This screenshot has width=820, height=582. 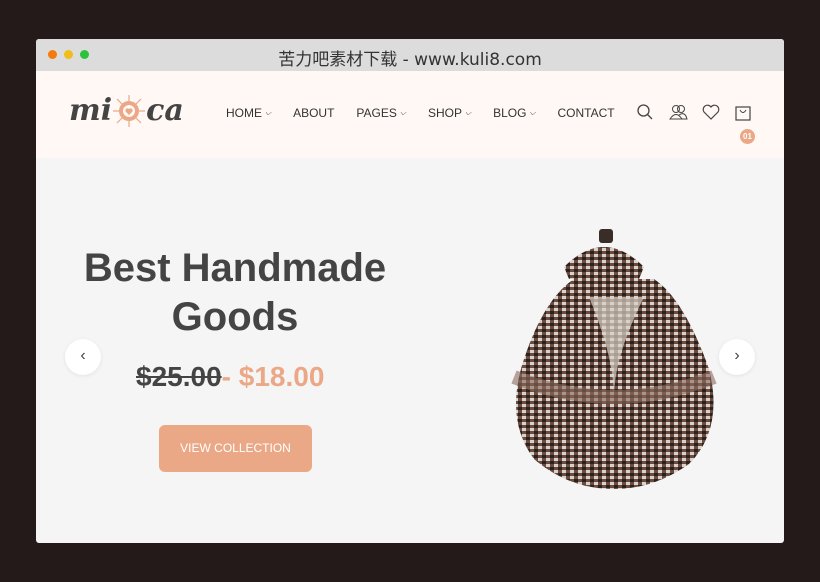 I want to click on logo-sun-heart-icon, so click(x=129, y=110).